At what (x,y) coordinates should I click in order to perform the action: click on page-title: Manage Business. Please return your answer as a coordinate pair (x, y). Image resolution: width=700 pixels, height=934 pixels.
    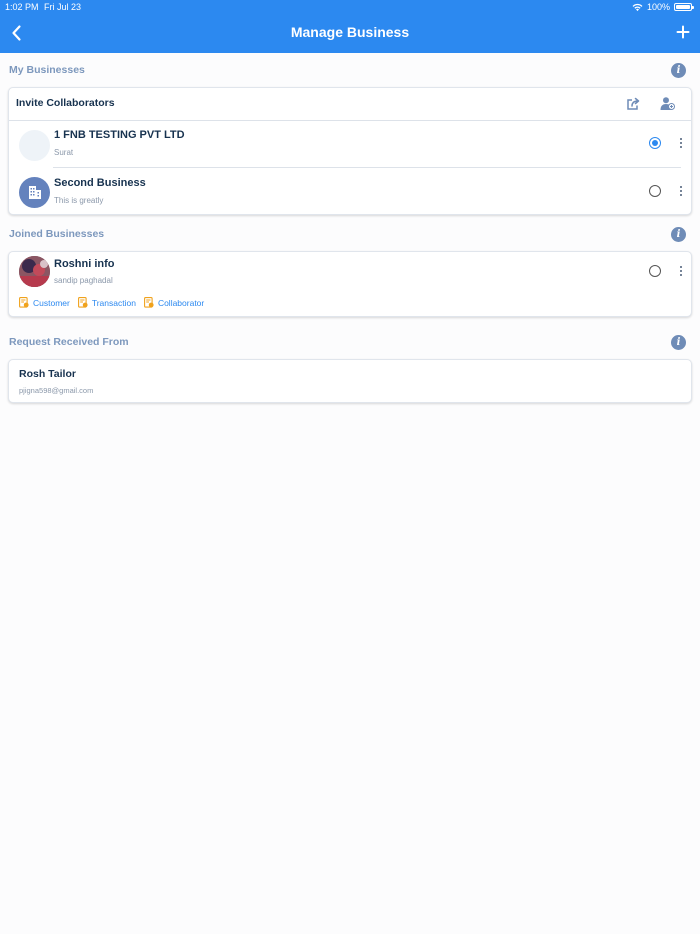
    Looking at the image, I should click on (350, 32).